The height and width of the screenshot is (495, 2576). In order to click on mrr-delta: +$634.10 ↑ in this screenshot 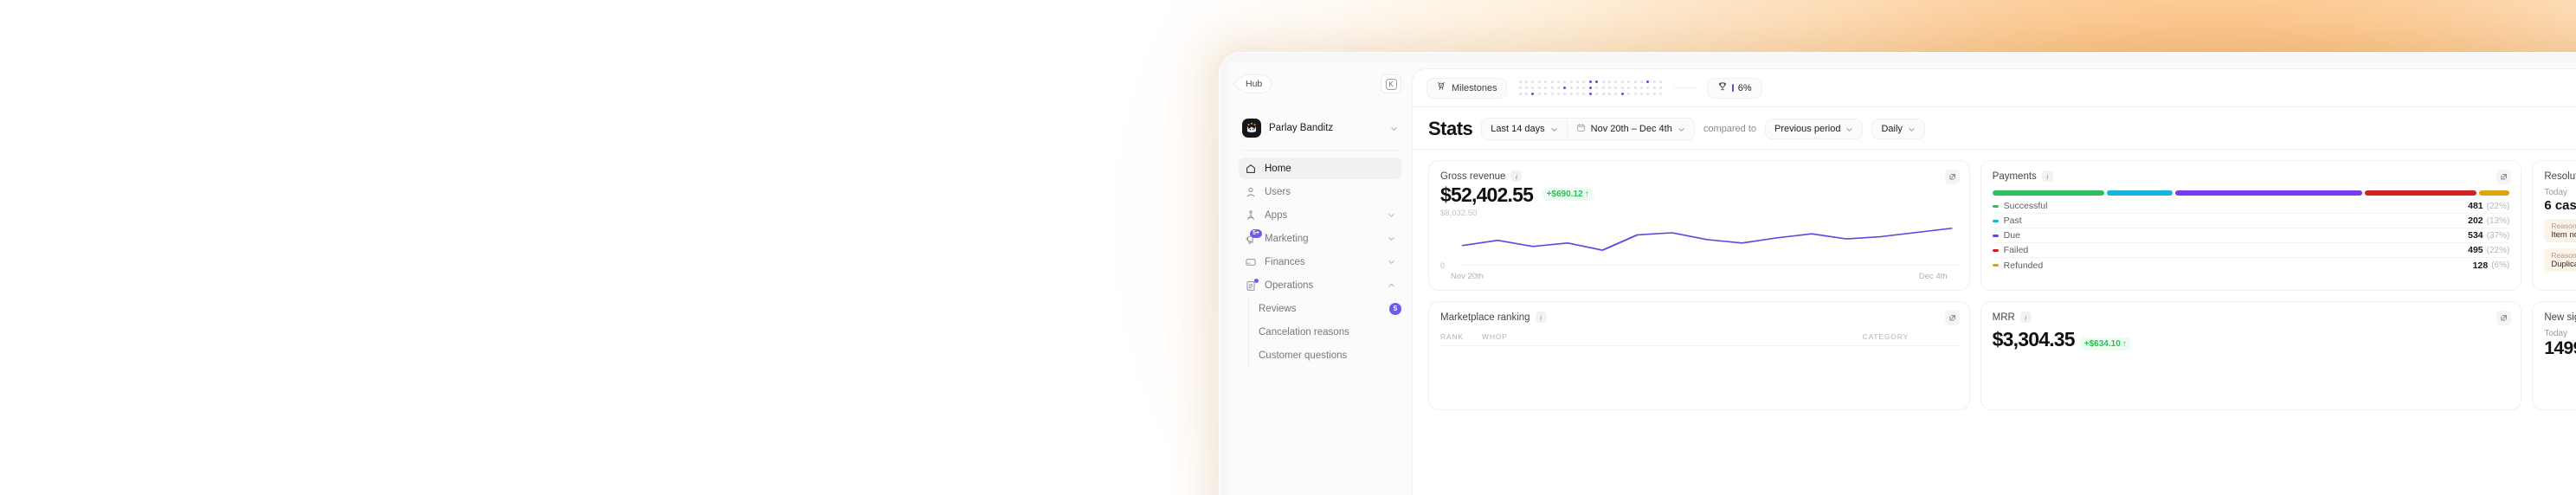, I will do `click(2105, 344)`.